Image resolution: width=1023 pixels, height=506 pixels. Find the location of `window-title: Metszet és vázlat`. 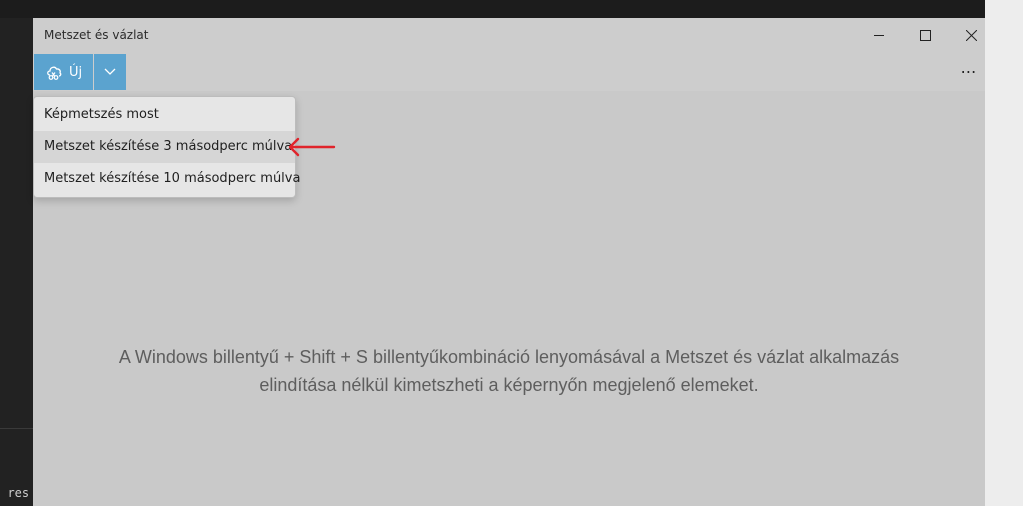

window-title: Metszet és vázlat is located at coordinates (96, 35).